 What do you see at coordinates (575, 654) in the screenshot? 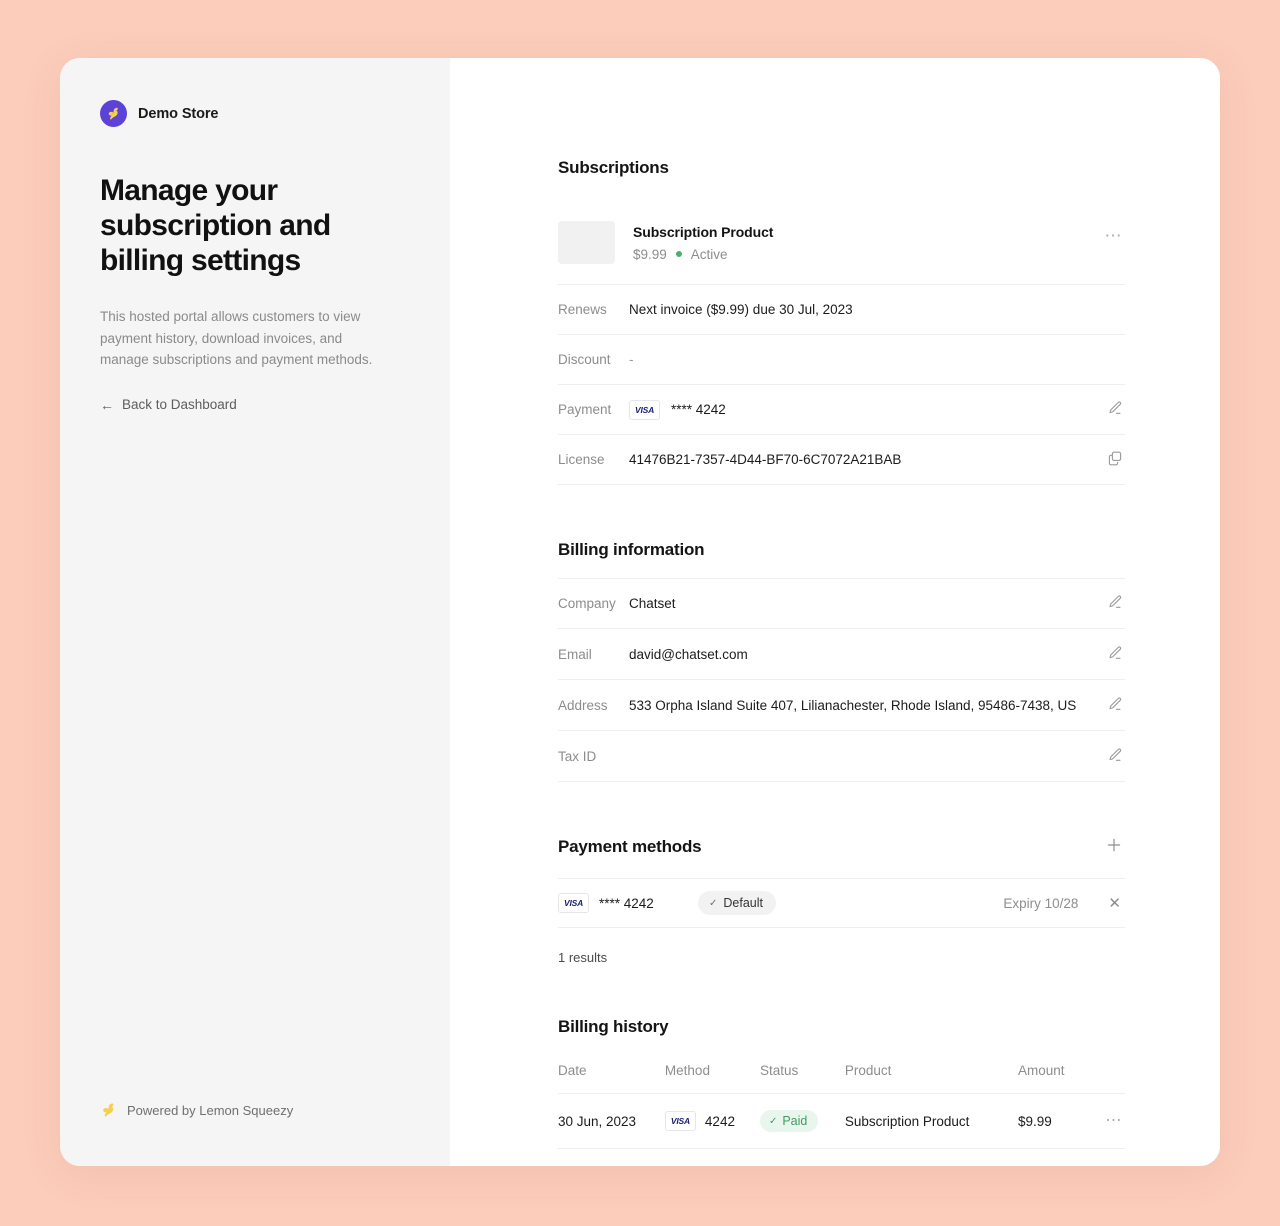
I see `email-label: Email` at bounding box center [575, 654].